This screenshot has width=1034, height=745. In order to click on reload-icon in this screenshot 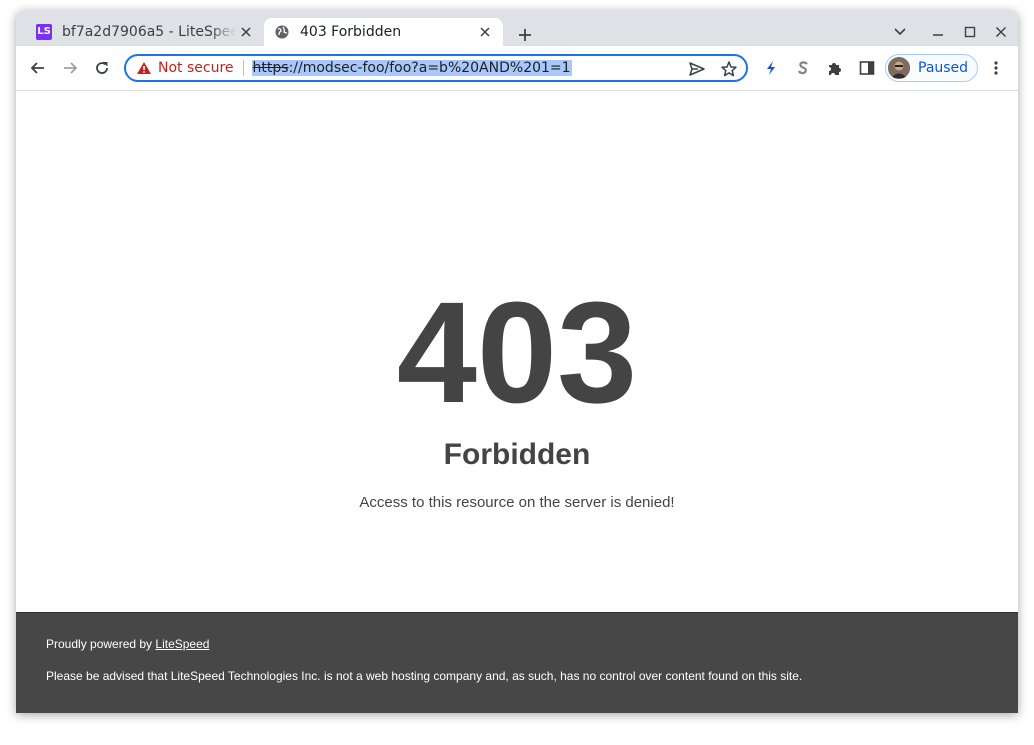, I will do `click(102, 68)`.